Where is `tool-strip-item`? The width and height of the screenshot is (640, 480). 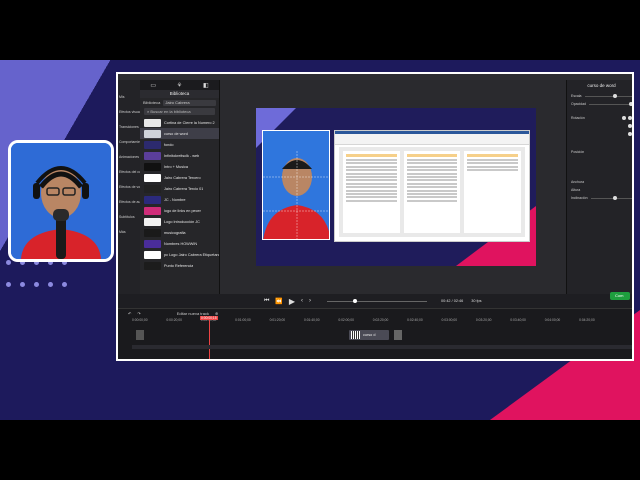 tool-strip-item is located at coordinates (129, 85).